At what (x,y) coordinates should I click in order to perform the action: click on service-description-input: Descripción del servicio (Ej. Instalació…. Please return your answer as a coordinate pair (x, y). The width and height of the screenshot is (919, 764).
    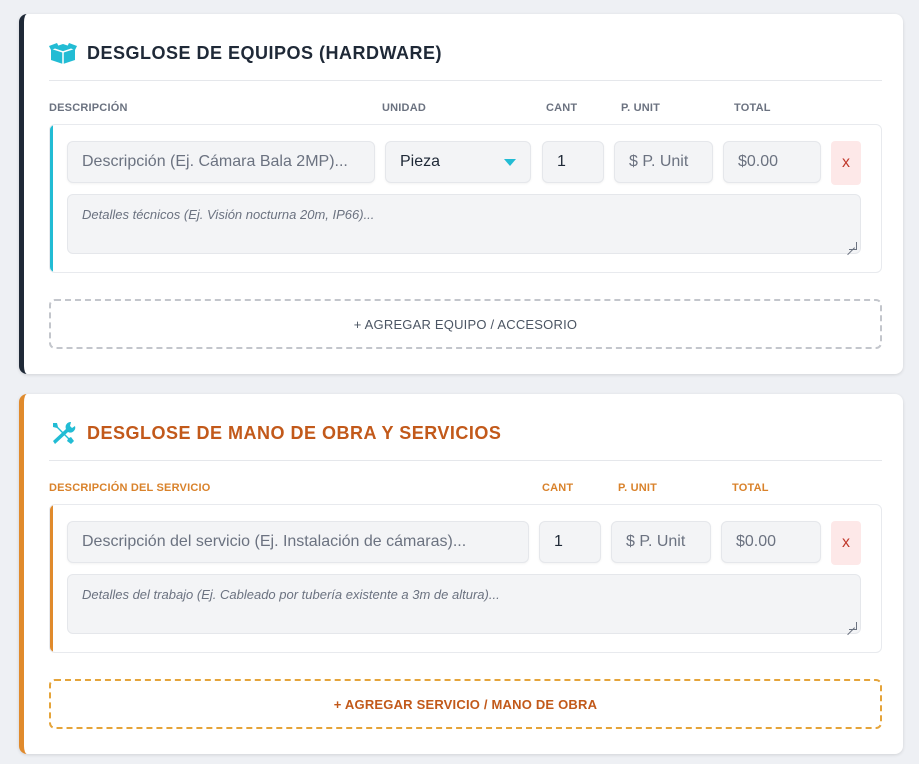
    Looking at the image, I should click on (298, 542).